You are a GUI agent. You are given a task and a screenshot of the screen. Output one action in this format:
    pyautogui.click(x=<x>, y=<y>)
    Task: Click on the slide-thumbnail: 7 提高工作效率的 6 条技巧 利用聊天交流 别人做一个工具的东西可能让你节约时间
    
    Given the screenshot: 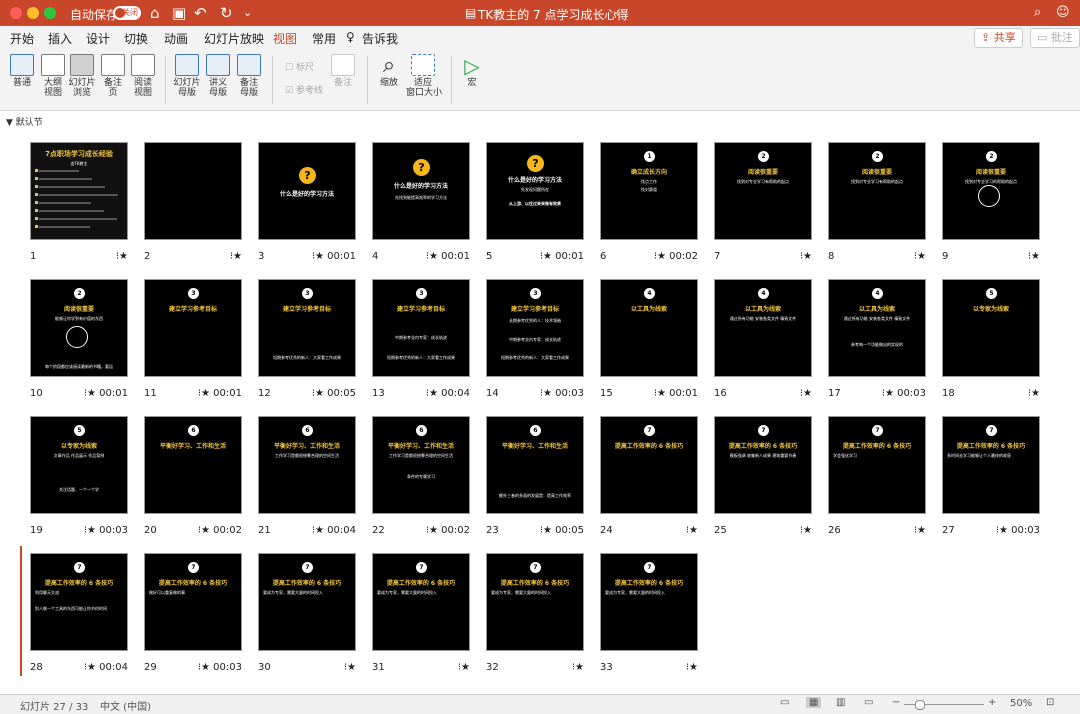 What is the action you would take?
    pyautogui.click(x=79, y=602)
    